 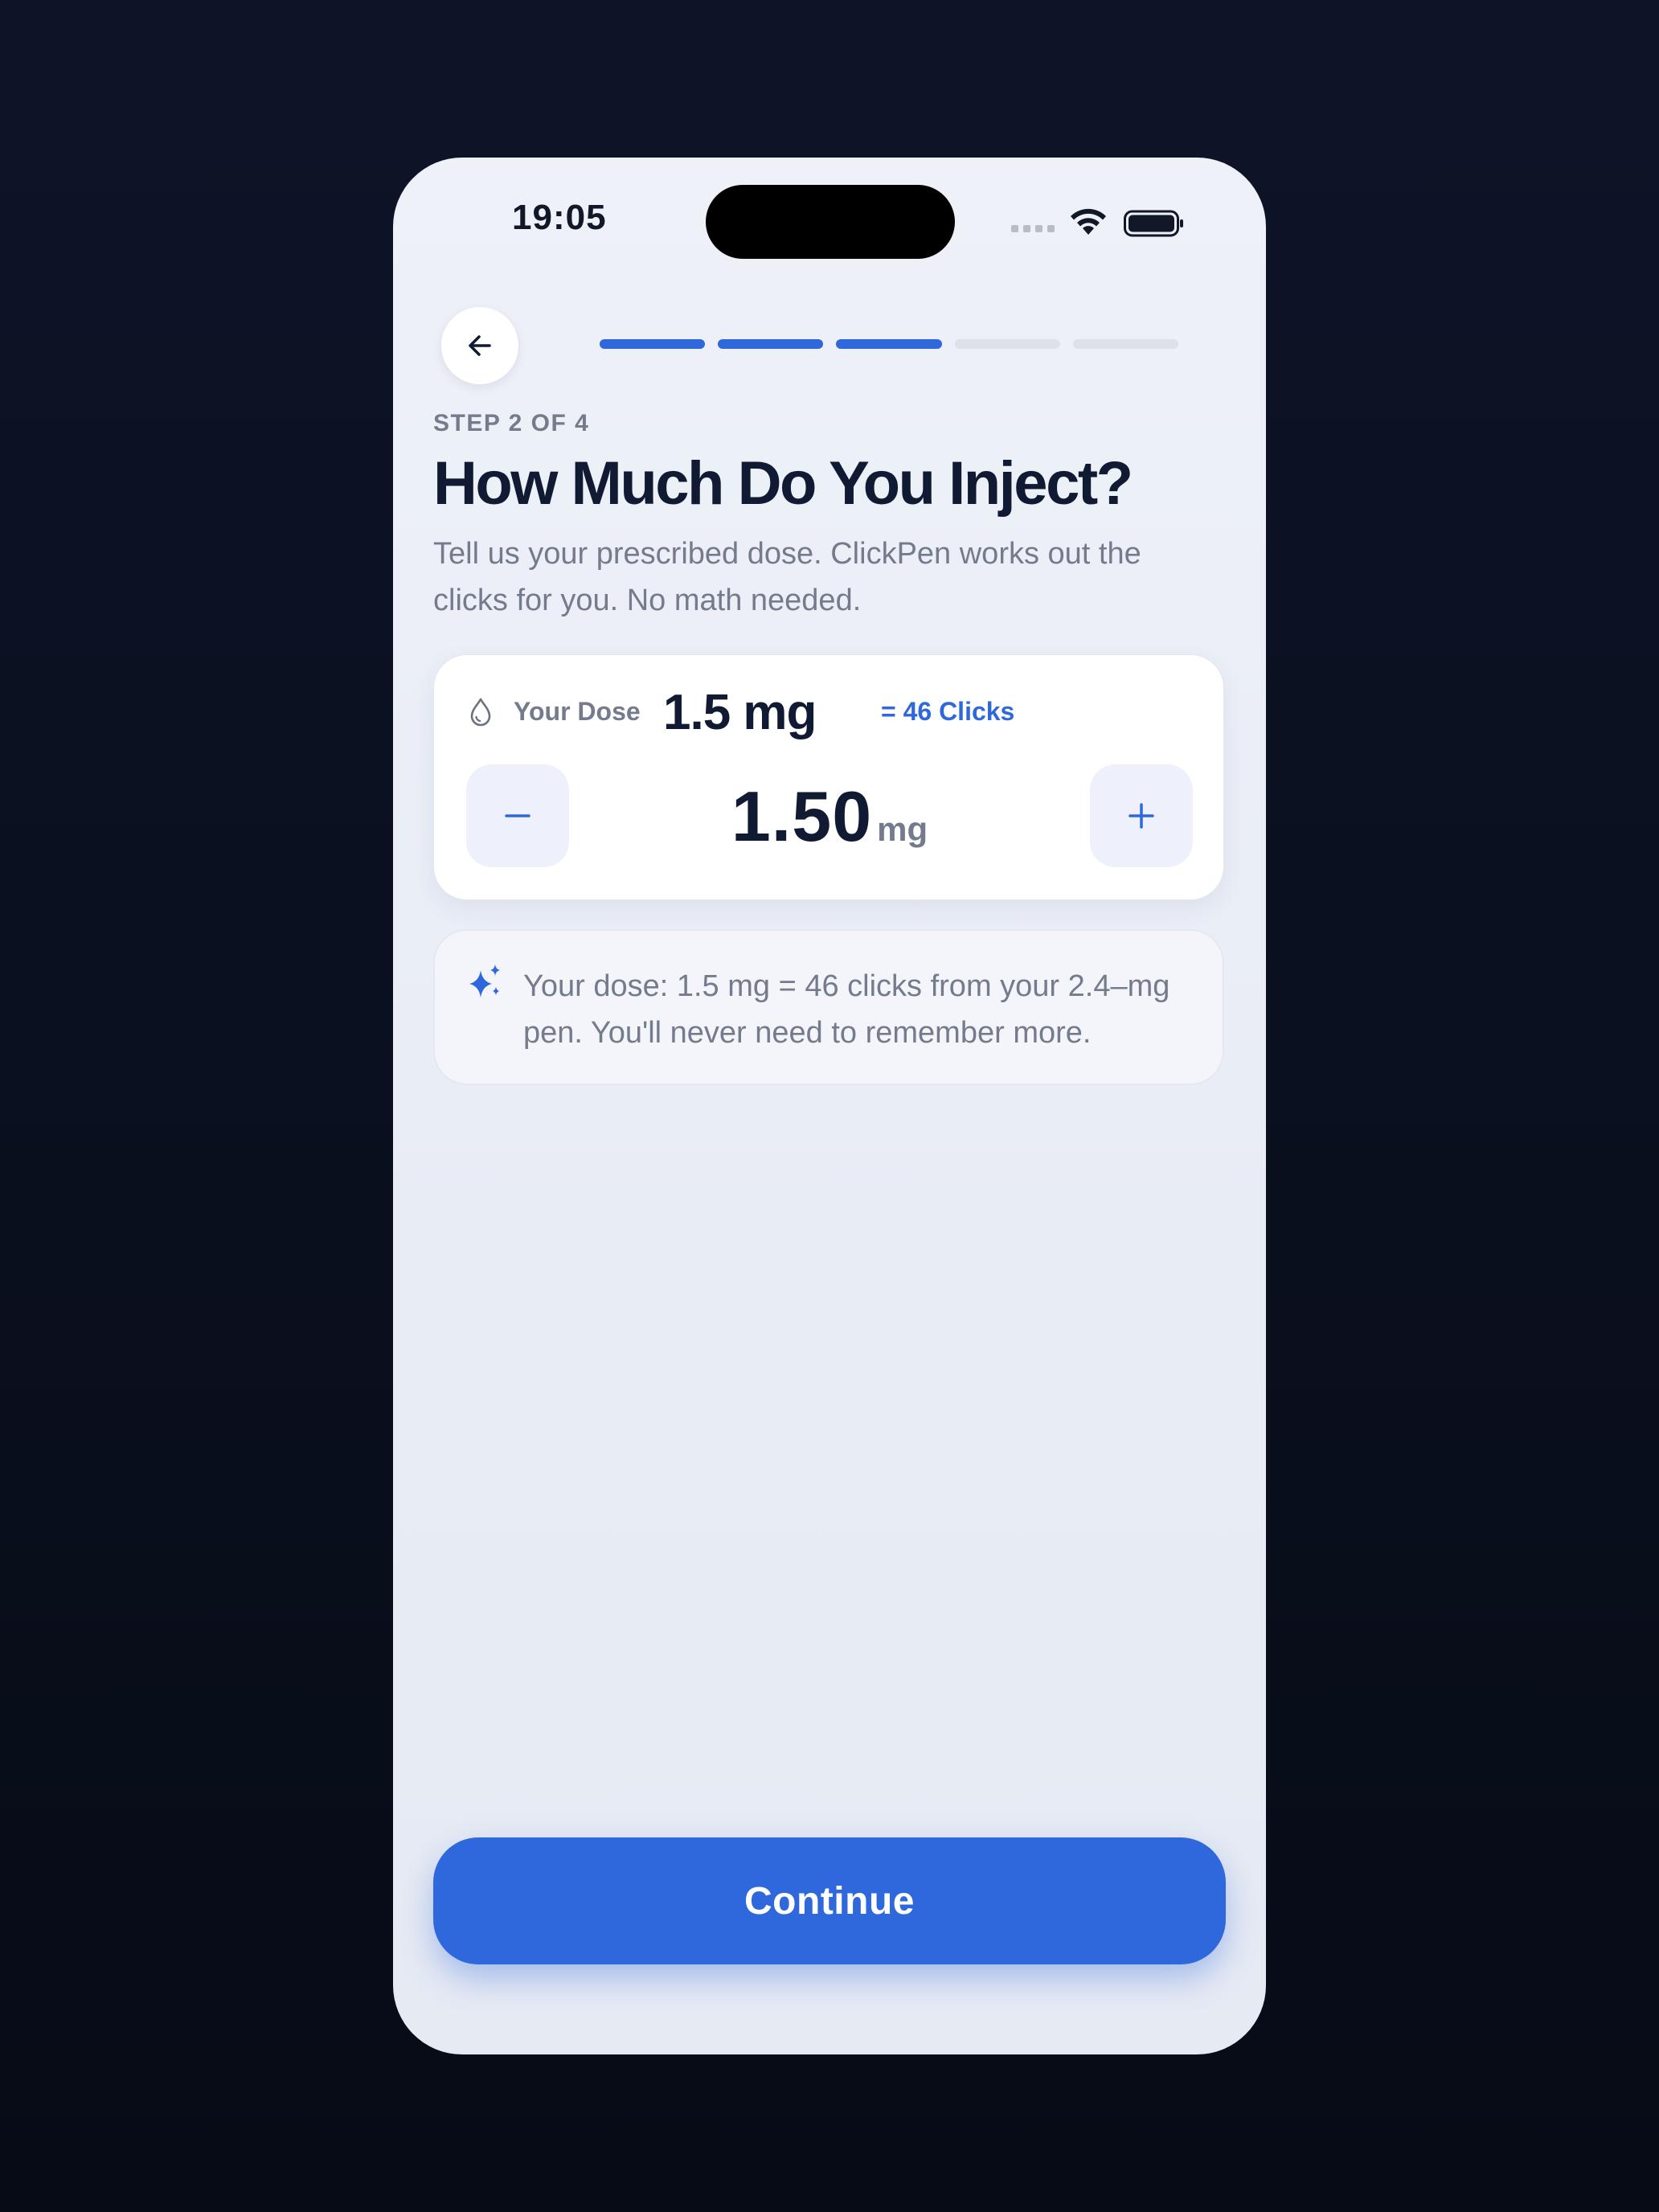 I want to click on step-label: STEP 2 OF 4, so click(x=511, y=423).